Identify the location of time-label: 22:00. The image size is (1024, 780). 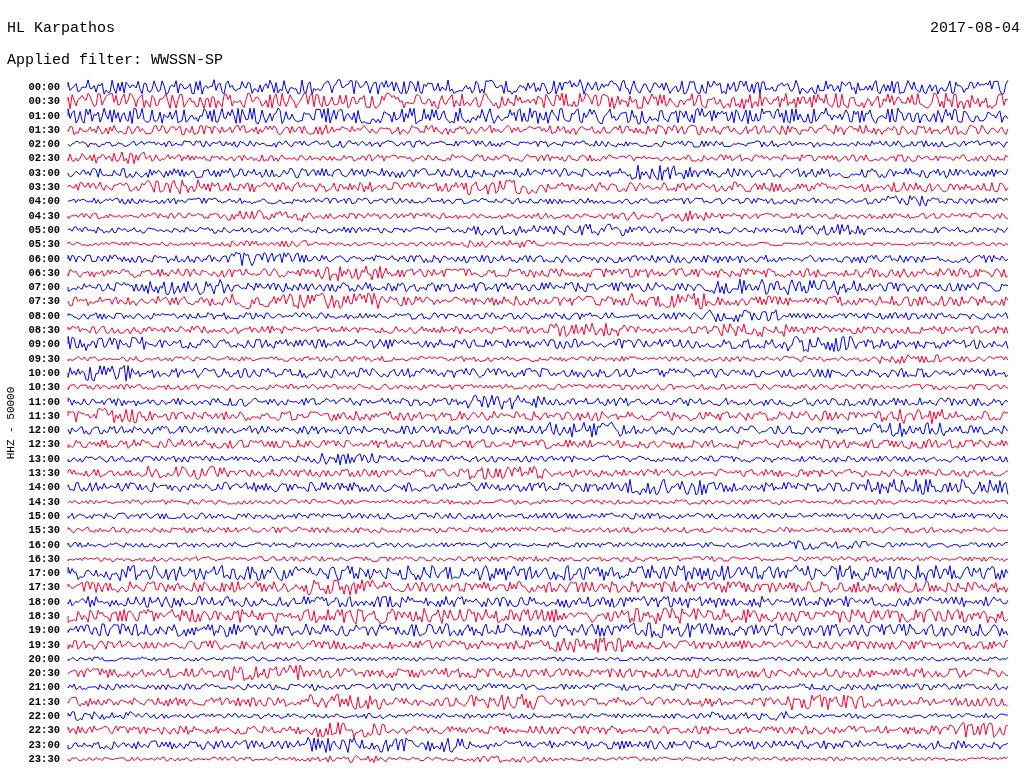
(44, 716).